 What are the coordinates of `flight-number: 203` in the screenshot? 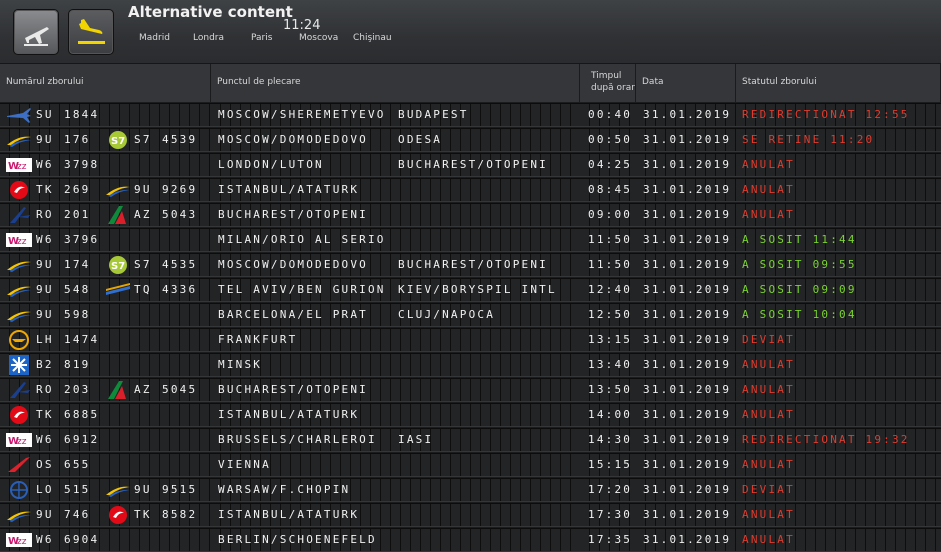 It's located at (77, 389).